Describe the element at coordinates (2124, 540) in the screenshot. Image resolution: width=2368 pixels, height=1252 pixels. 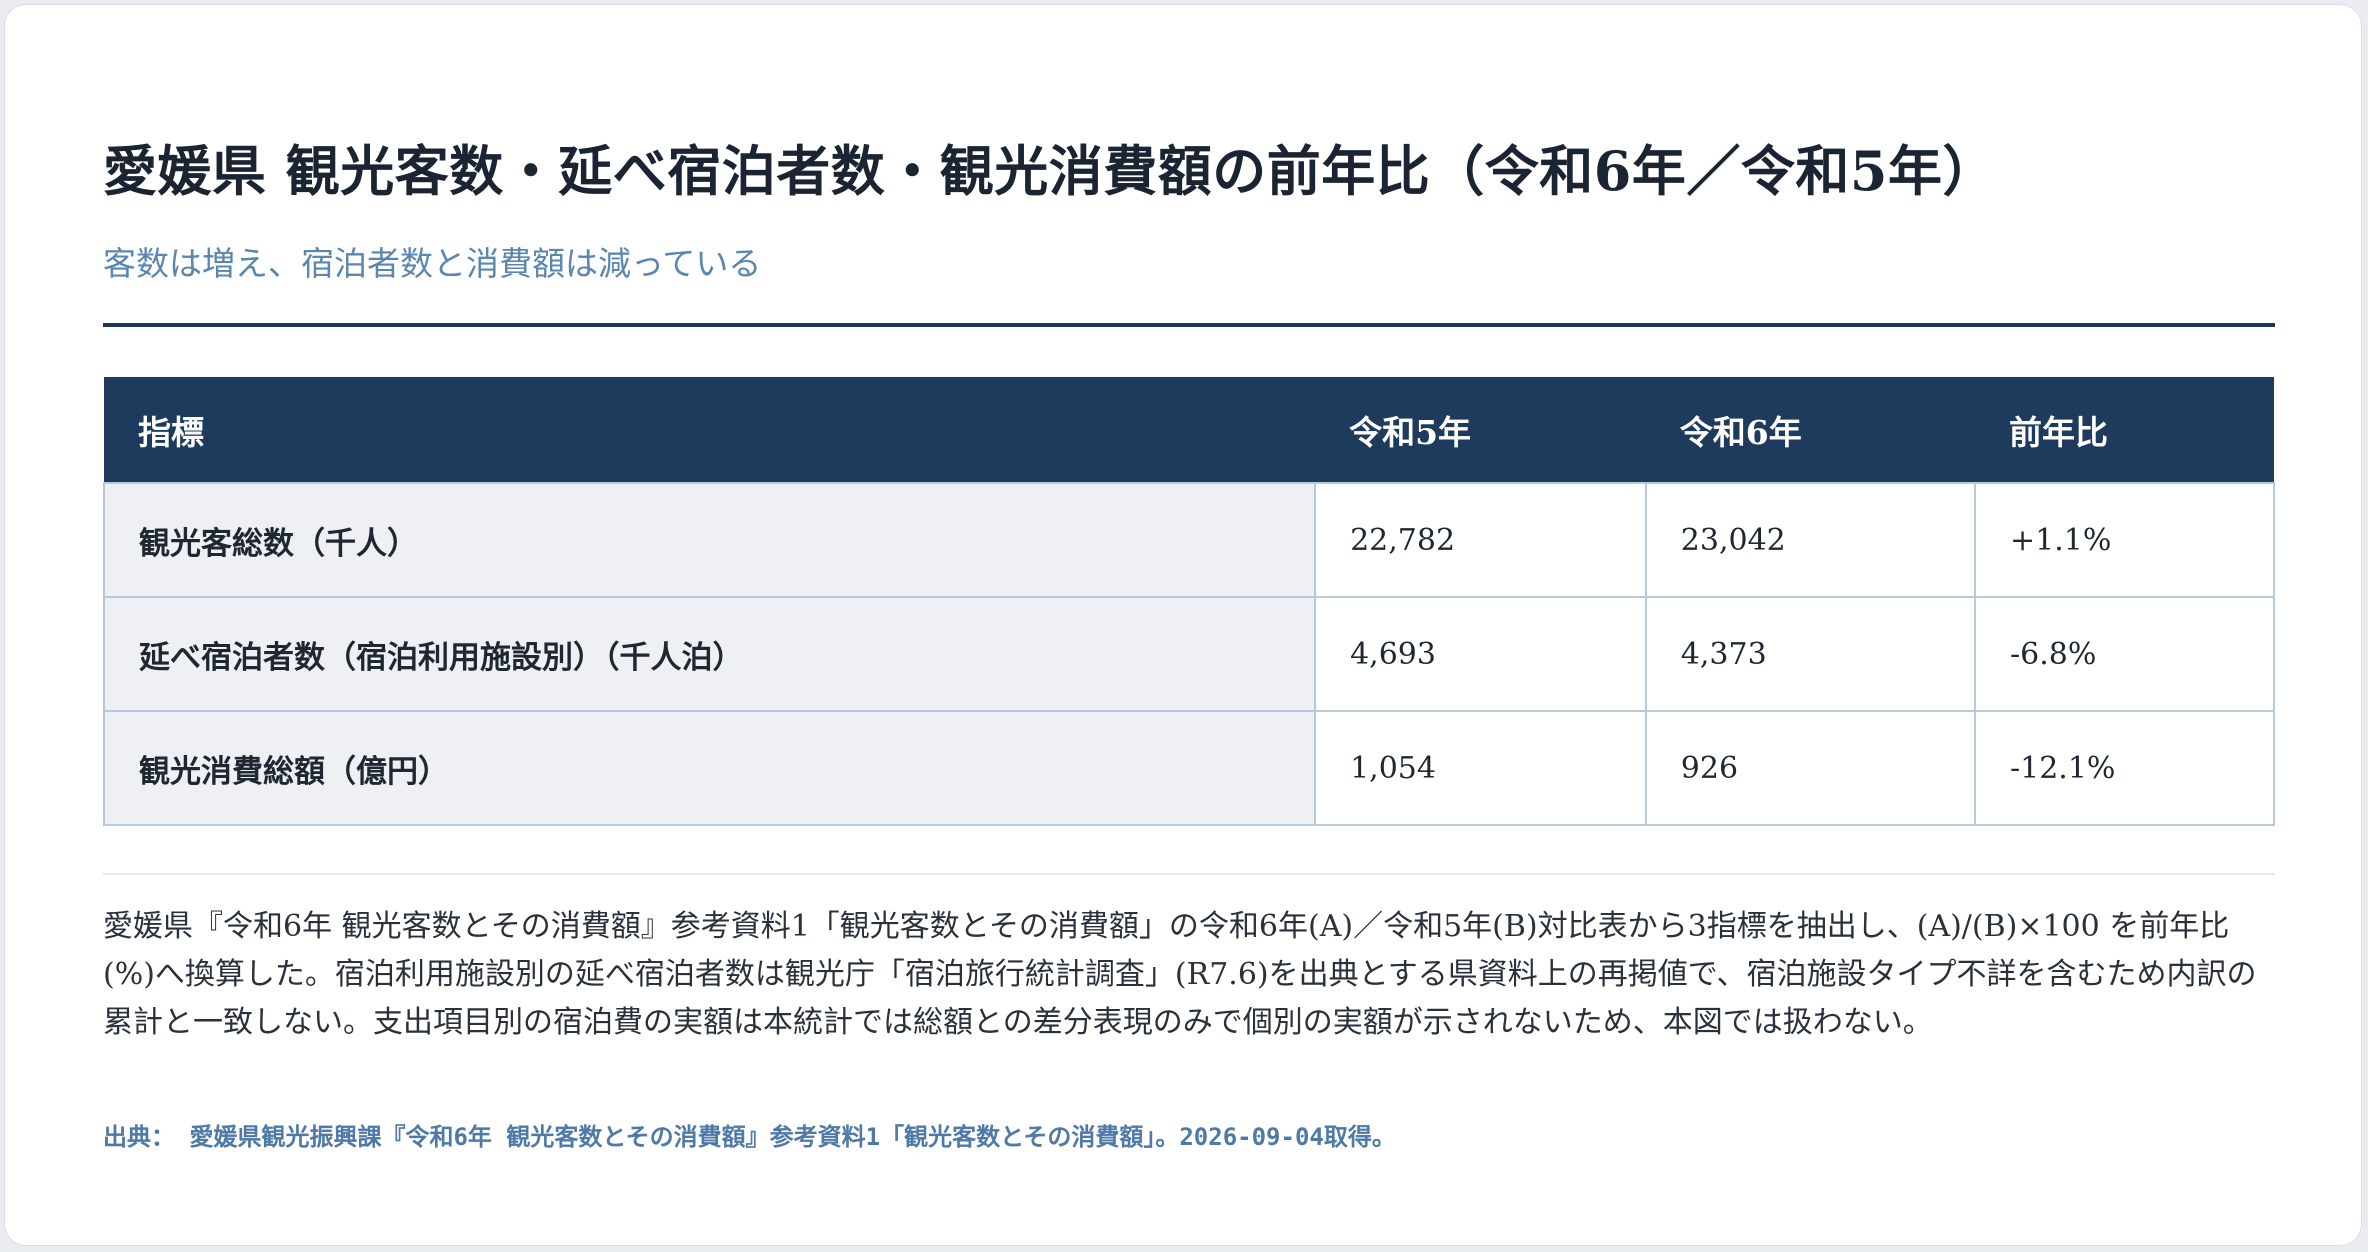
I see `cell-ratio: +1.1%` at that location.